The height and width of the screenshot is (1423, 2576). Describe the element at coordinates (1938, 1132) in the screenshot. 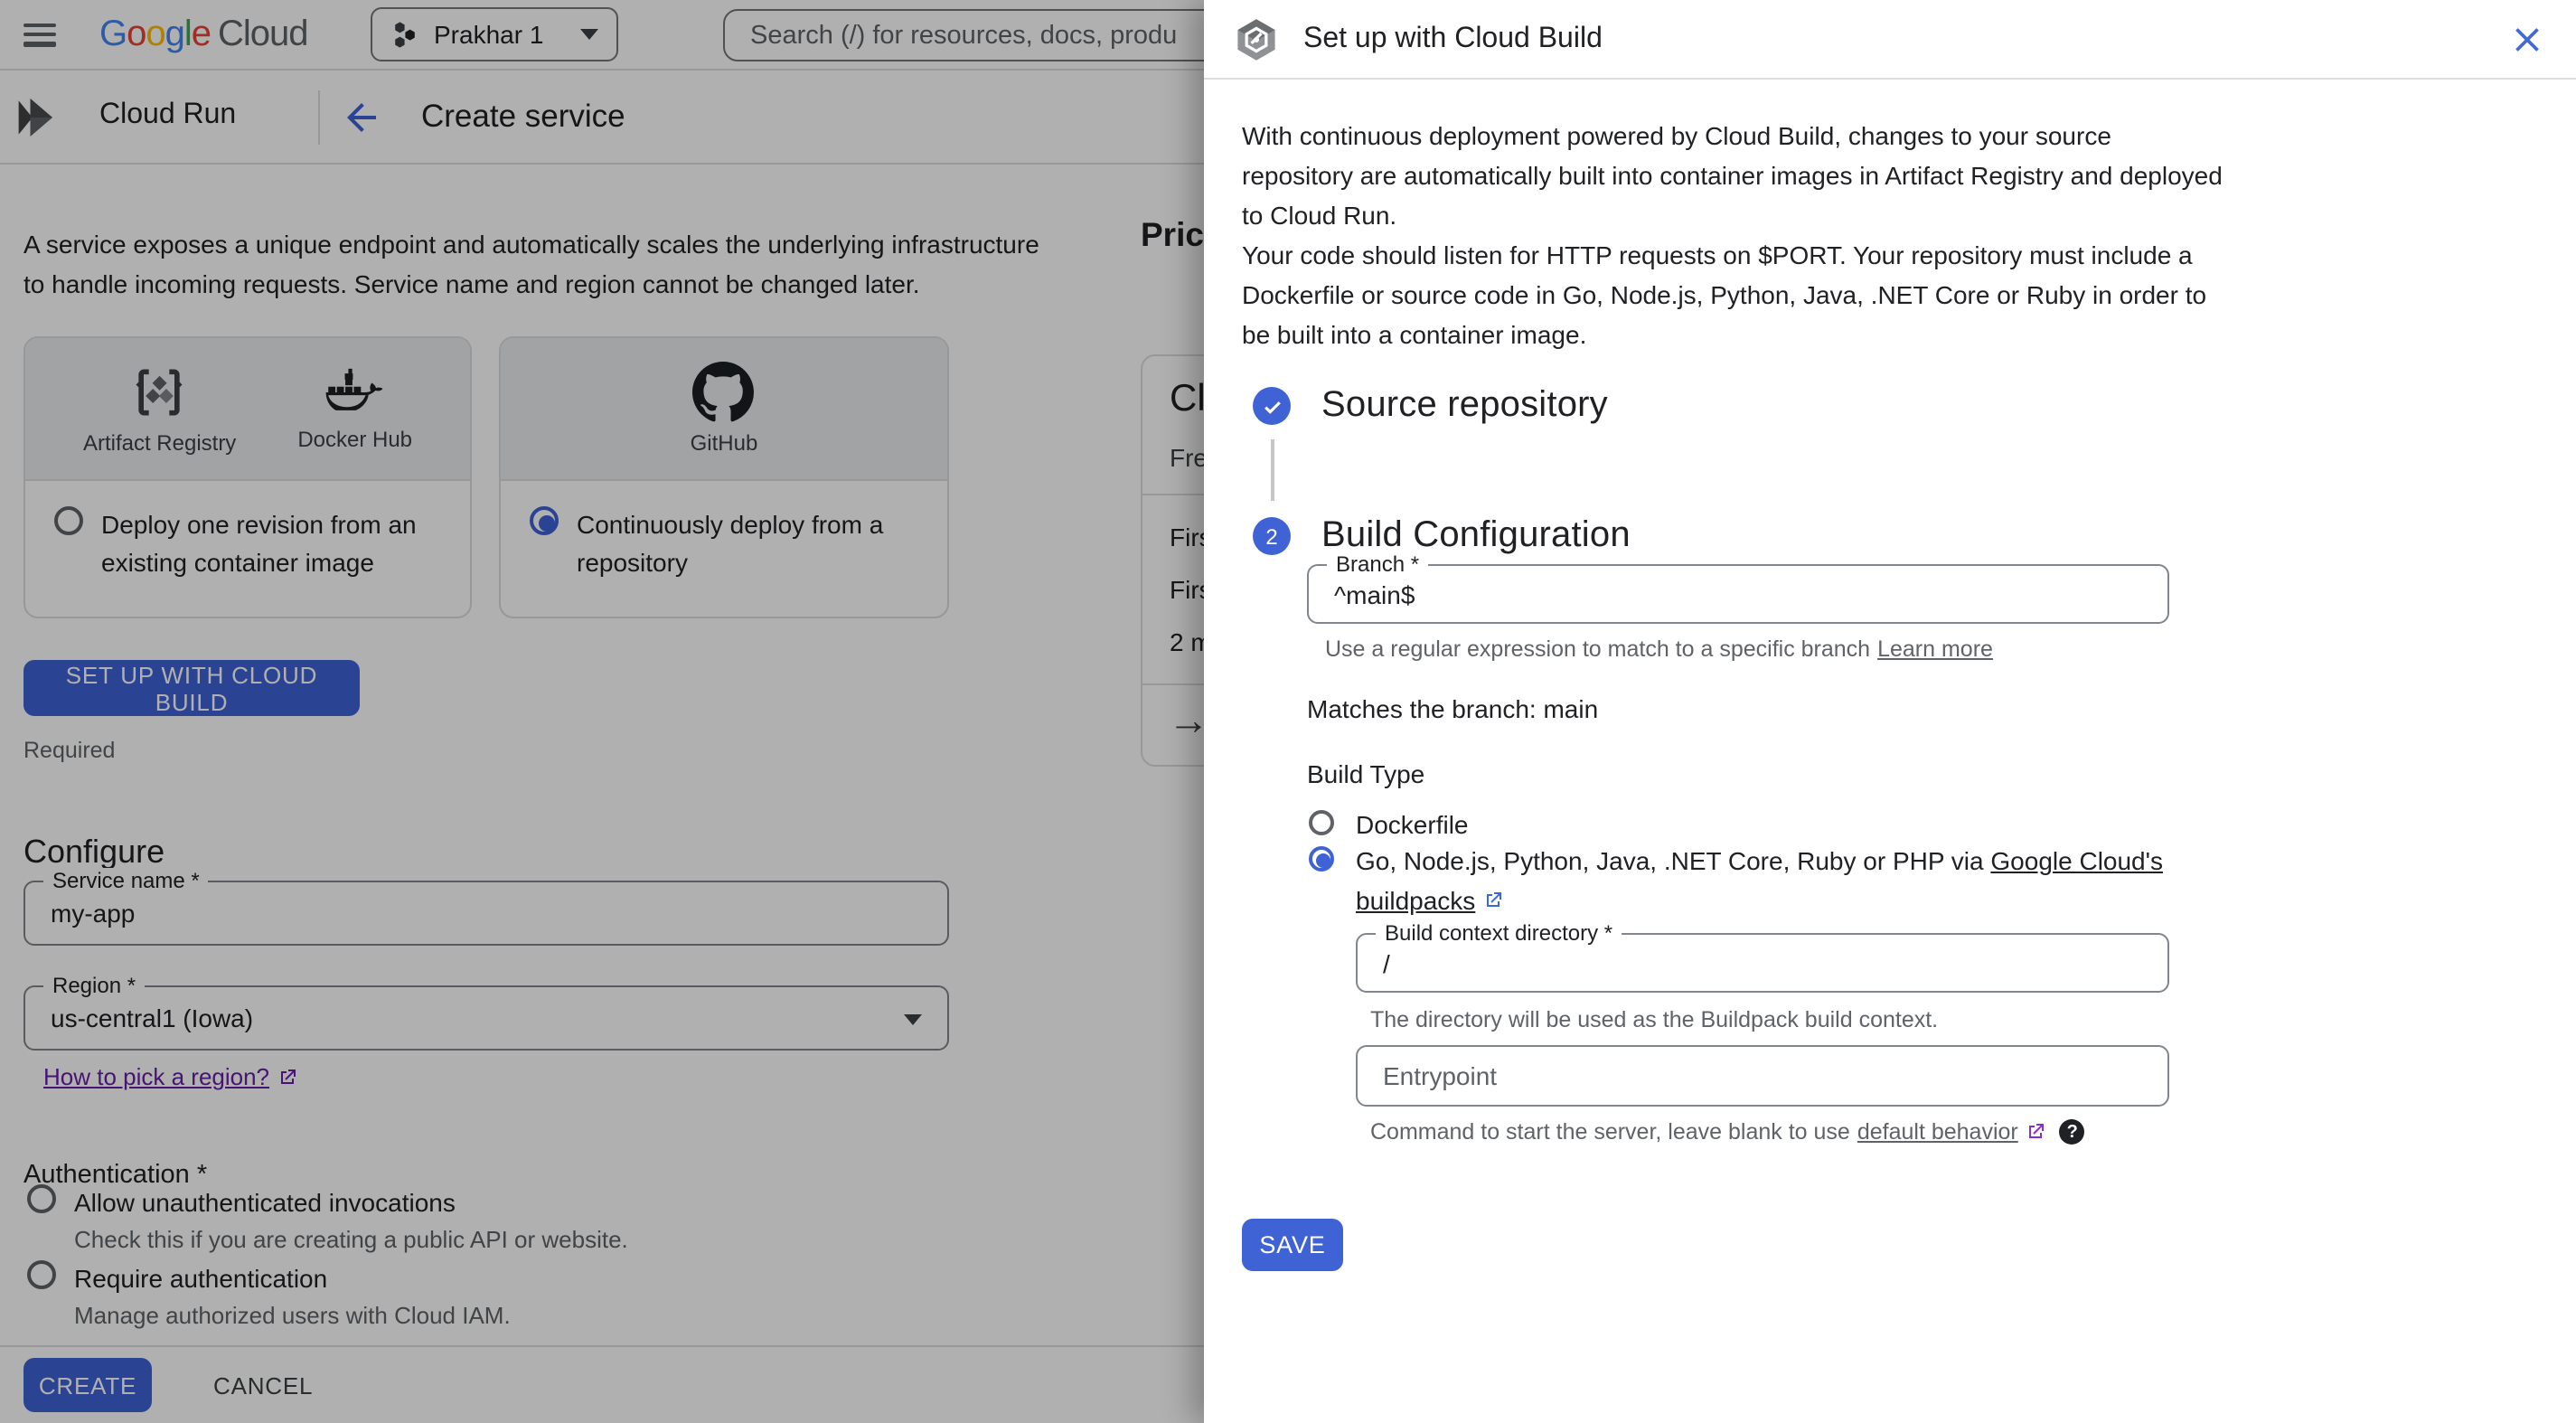

I see `default-behavior-link: default behavior` at that location.